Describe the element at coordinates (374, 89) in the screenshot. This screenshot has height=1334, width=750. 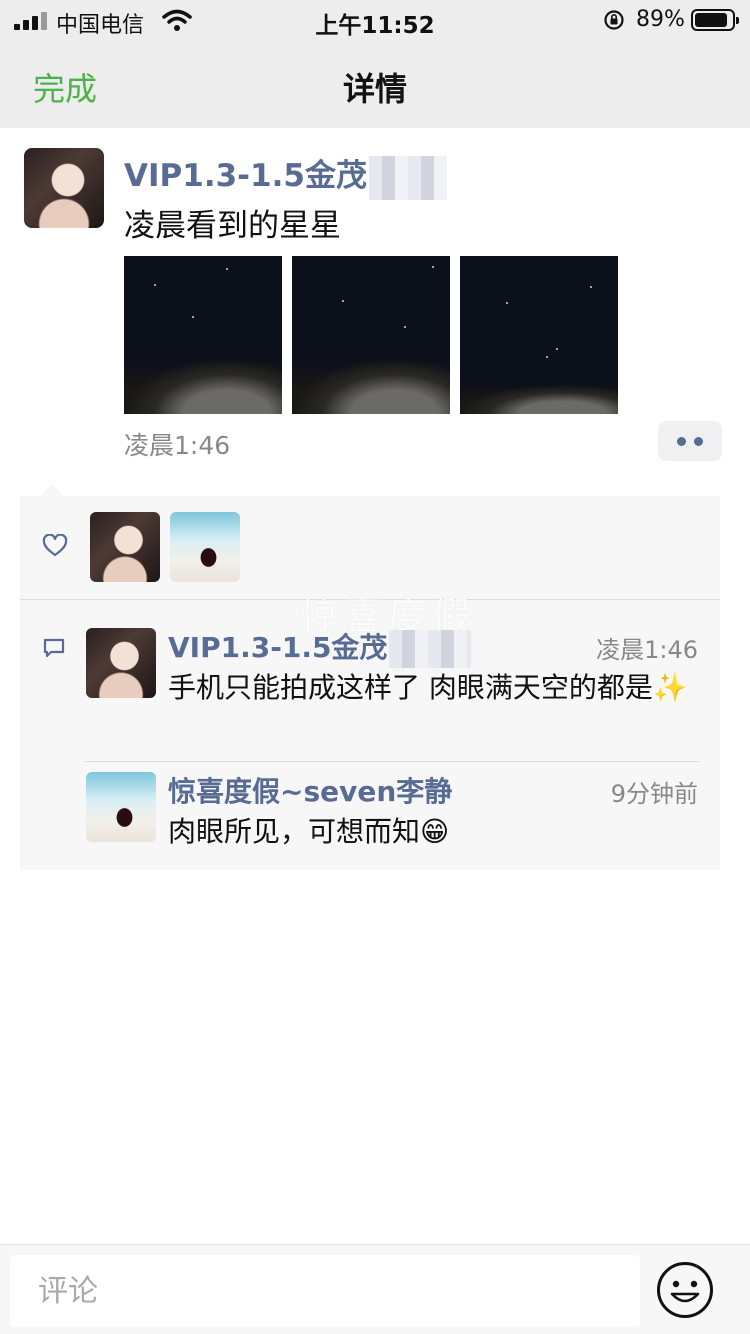
I see `page-title: 详情` at that location.